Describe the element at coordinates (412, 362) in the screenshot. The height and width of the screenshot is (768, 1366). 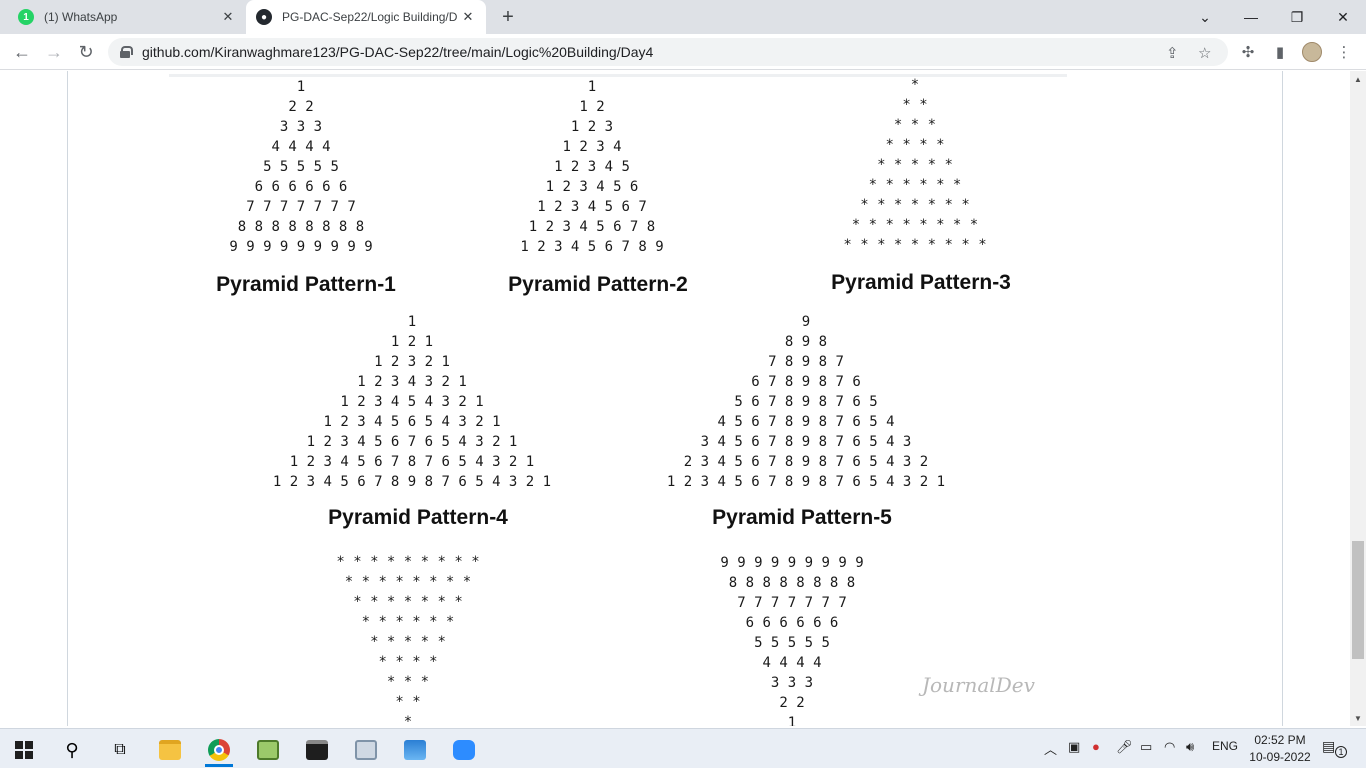
I see `pattern-line: 1 2 3 2 1` at that location.